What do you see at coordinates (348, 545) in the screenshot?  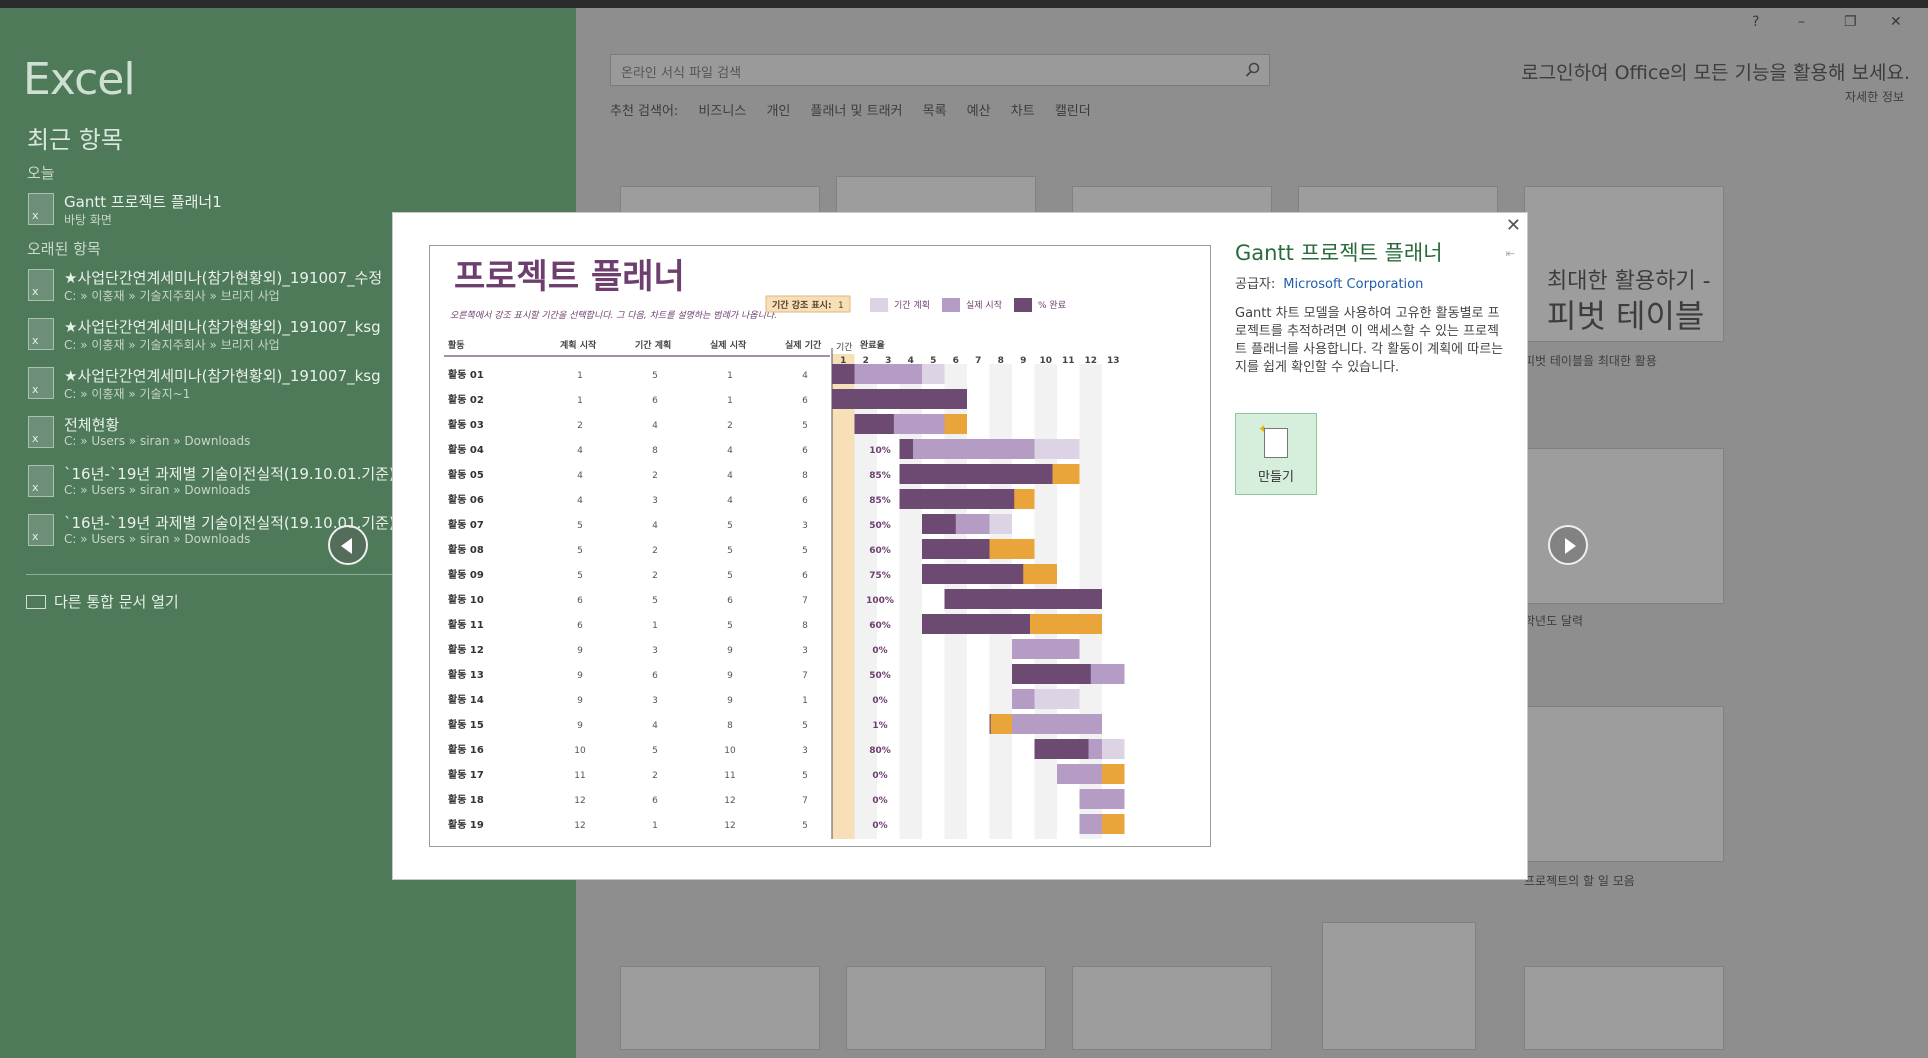 I see `previous-template-button` at bounding box center [348, 545].